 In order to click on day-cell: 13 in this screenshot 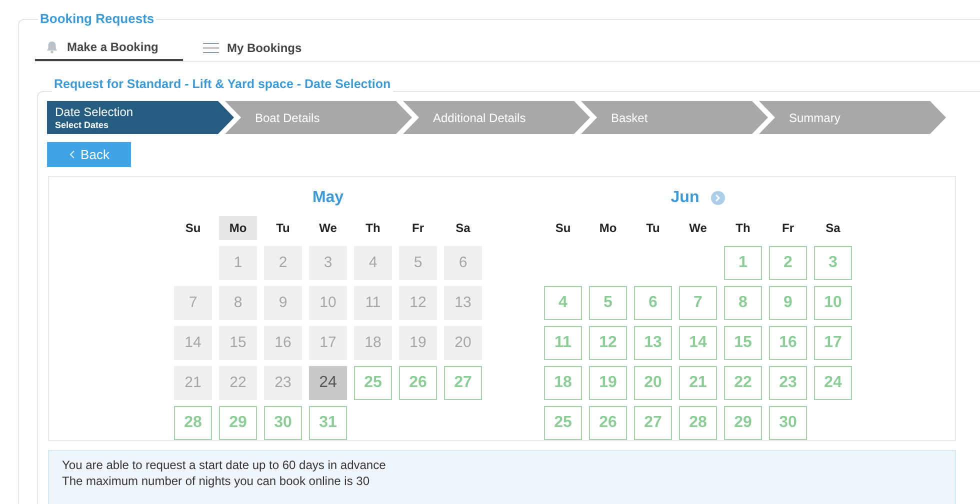, I will do `click(463, 303)`.